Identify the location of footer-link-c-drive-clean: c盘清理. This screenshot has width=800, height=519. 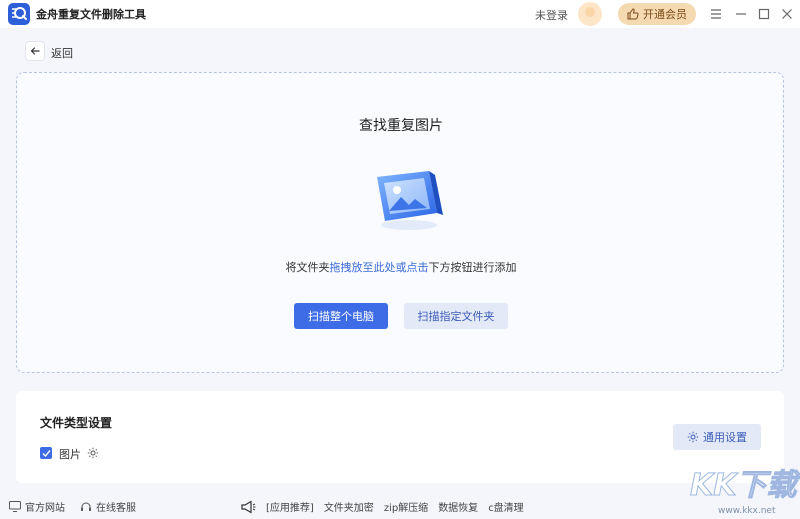
(506, 506).